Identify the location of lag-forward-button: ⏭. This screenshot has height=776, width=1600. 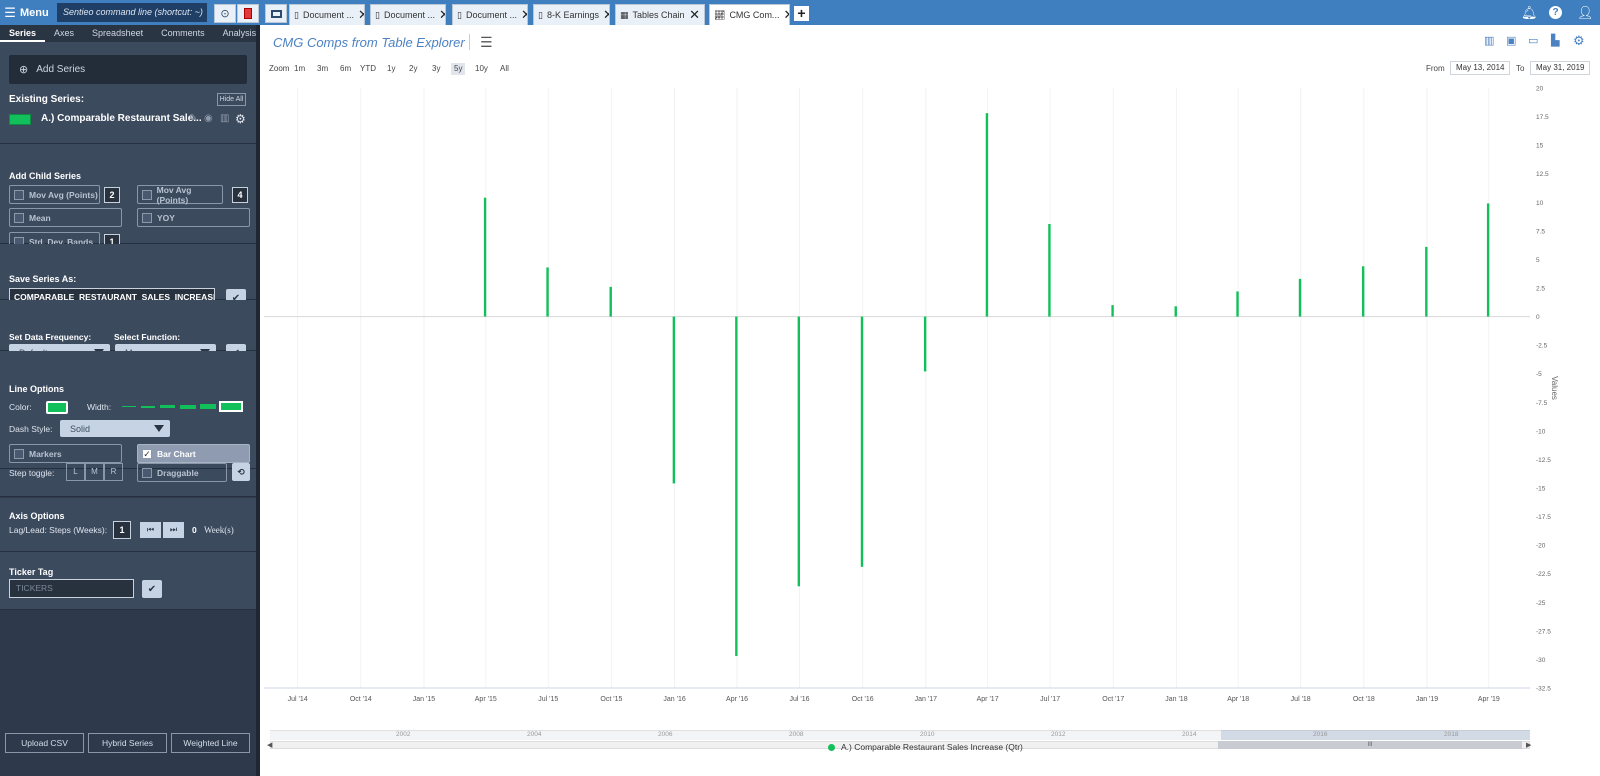
(173, 530).